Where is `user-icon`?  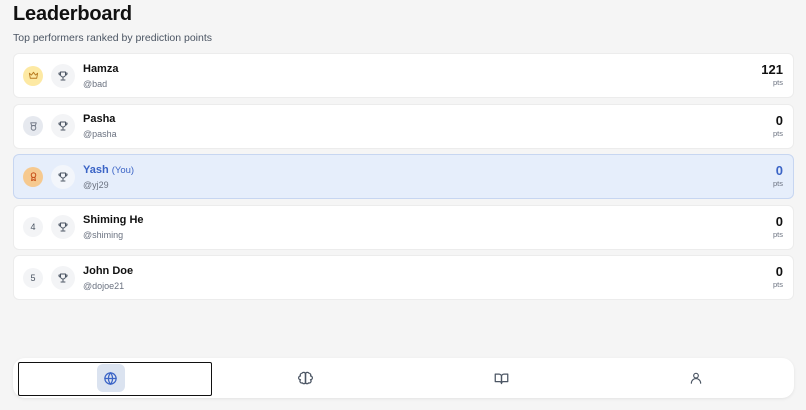 user-icon is located at coordinates (696, 378).